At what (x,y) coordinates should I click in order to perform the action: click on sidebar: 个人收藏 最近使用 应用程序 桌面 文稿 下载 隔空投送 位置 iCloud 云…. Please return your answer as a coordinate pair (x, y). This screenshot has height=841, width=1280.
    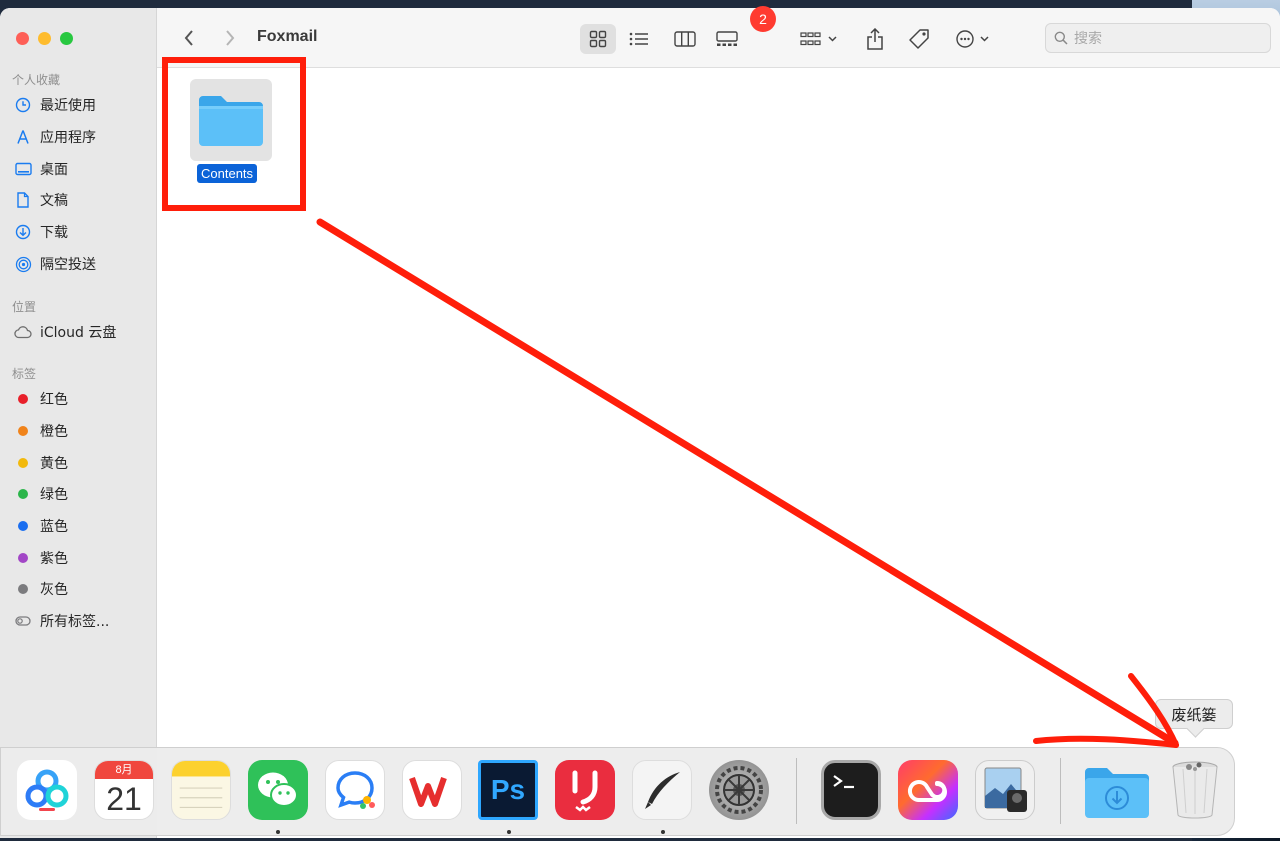
    Looking at the image, I should click on (78, 423).